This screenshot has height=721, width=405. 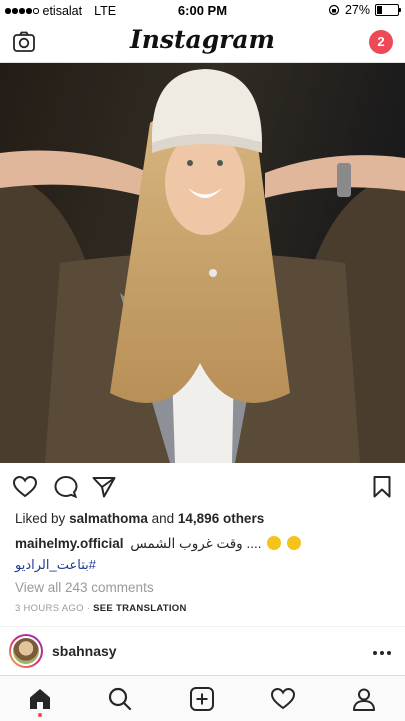 I want to click on status-bar: etisalat LTE 6:00 PM 27%, so click(x=202, y=11).